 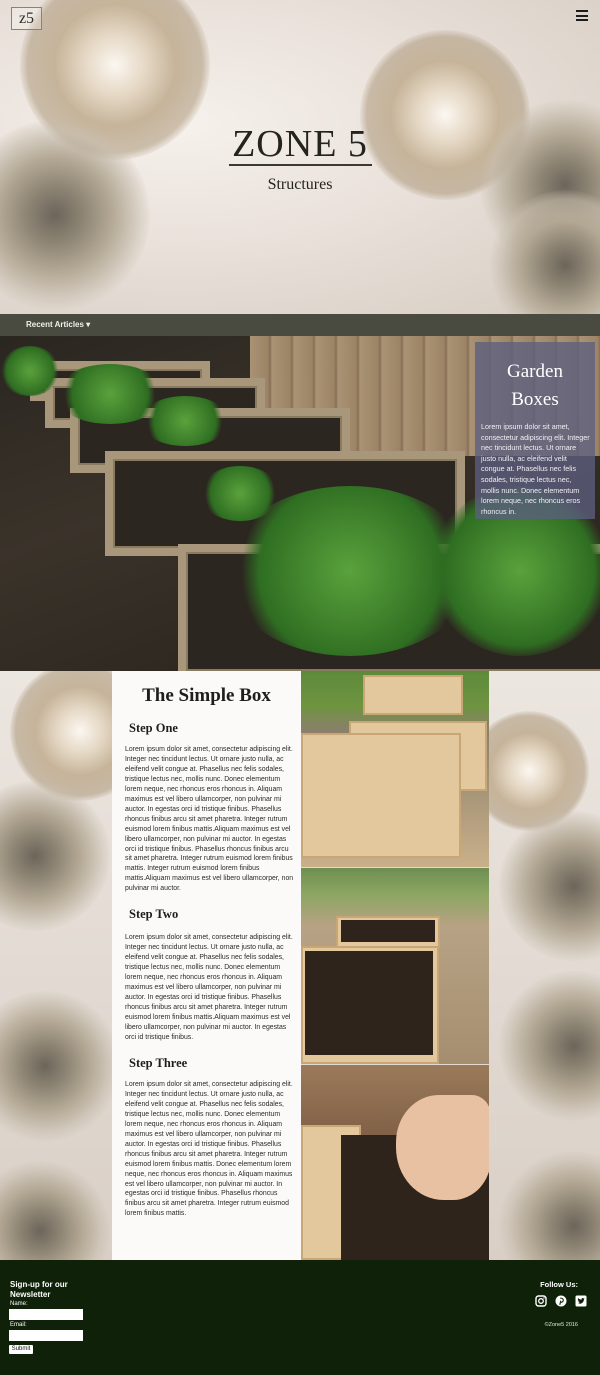 I want to click on pinterest-icon, so click(x=561, y=1301).